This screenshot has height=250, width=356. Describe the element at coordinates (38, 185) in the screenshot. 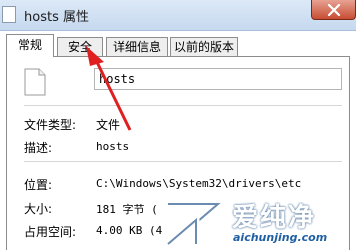

I see `location-label: 位置:` at that location.